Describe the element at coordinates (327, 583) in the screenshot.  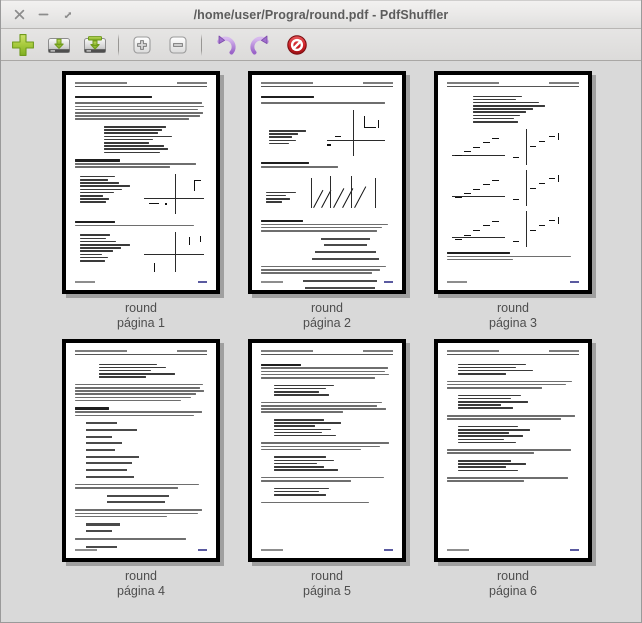
I see `page-caption: round página 5` at that location.